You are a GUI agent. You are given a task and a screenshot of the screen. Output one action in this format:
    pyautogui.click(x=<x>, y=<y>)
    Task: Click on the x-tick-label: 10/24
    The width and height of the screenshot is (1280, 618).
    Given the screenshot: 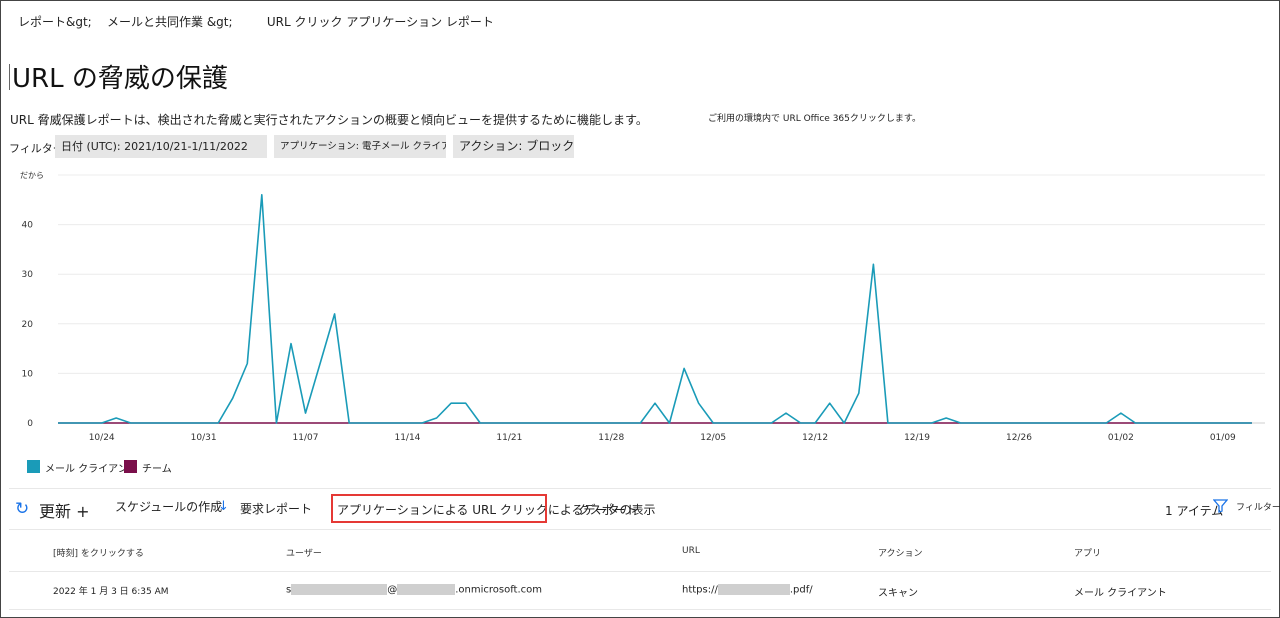 What is the action you would take?
    pyautogui.click(x=102, y=438)
    